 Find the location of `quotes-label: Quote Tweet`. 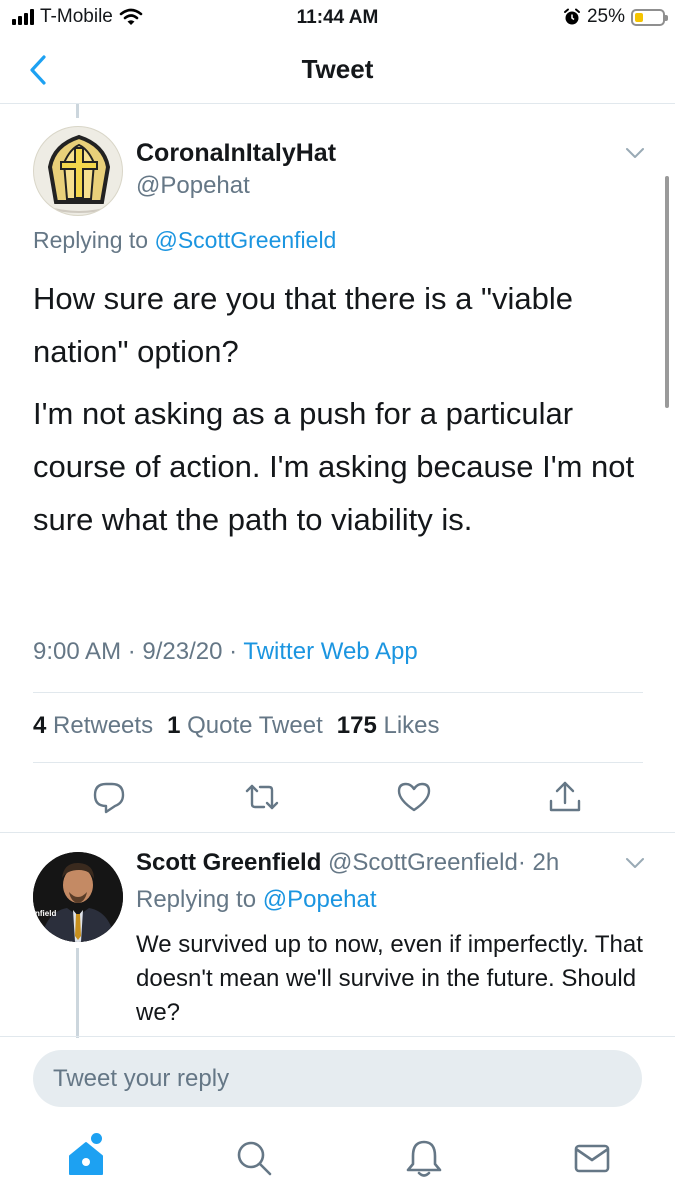

quotes-label: Quote Tweet is located at coordinates (255, 725).